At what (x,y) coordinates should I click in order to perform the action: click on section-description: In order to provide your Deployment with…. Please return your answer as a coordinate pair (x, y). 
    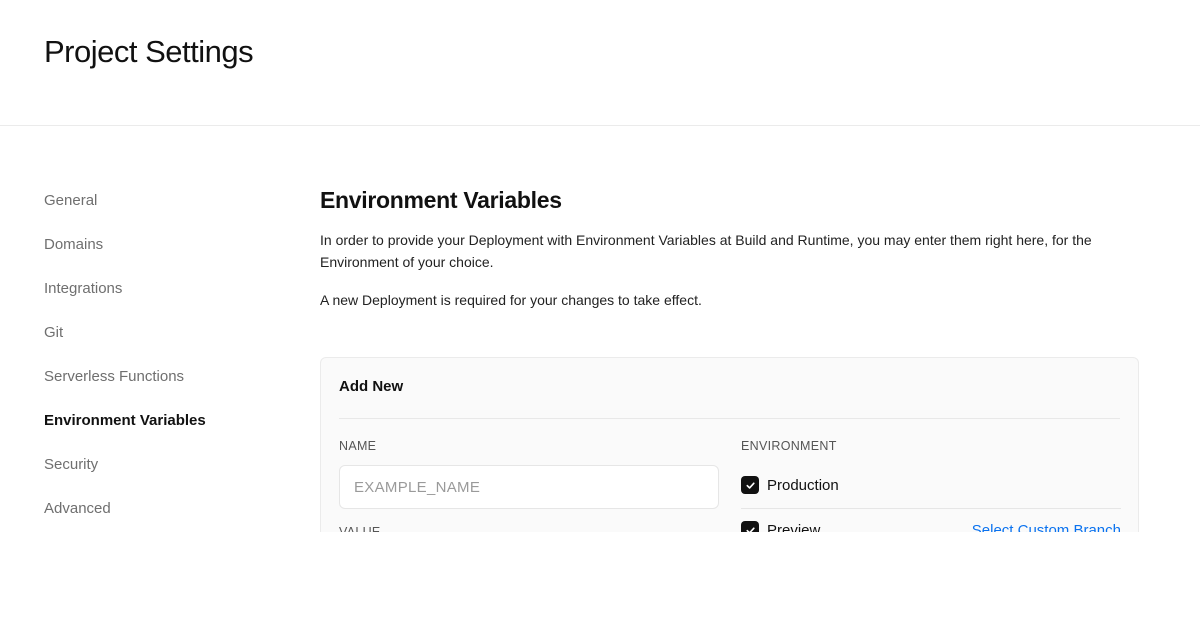
    Looking at the image, I should click on (706, 251).